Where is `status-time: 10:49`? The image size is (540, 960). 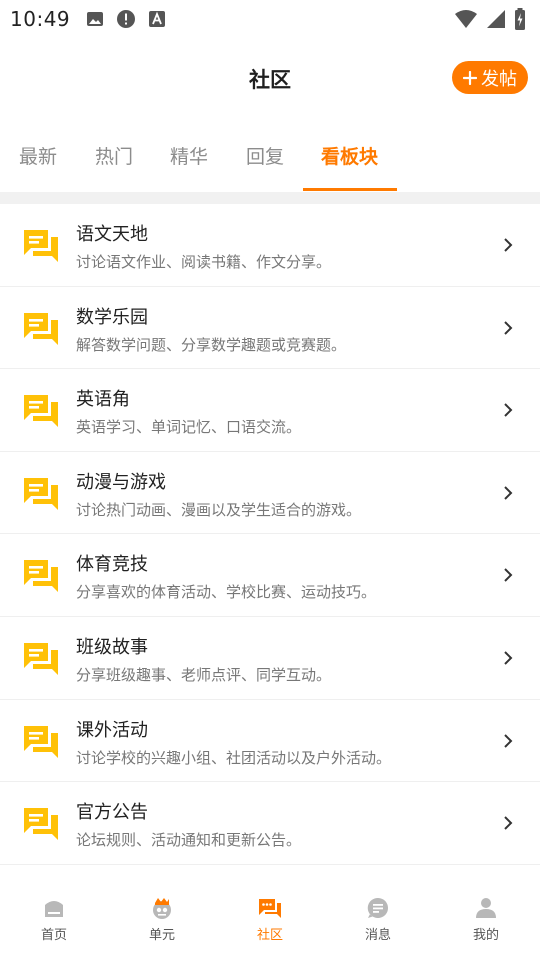
status-time: 10:49 is located at coordinates (40, 19).